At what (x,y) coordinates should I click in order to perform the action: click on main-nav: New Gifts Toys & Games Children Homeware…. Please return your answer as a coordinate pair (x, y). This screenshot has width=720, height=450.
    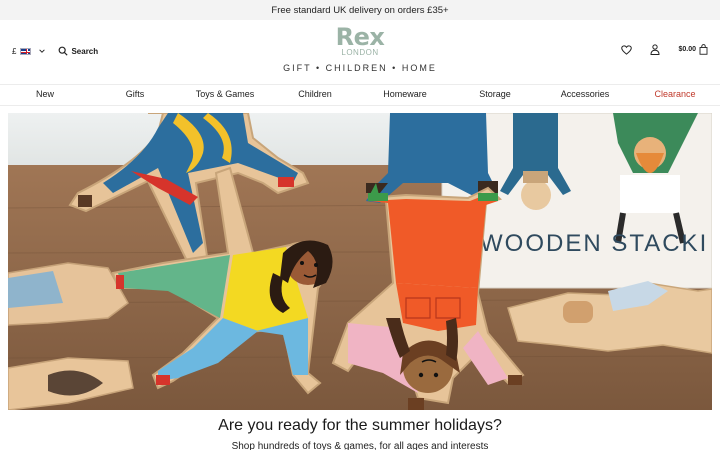
    Looking at the image, I should click on (360, 95).